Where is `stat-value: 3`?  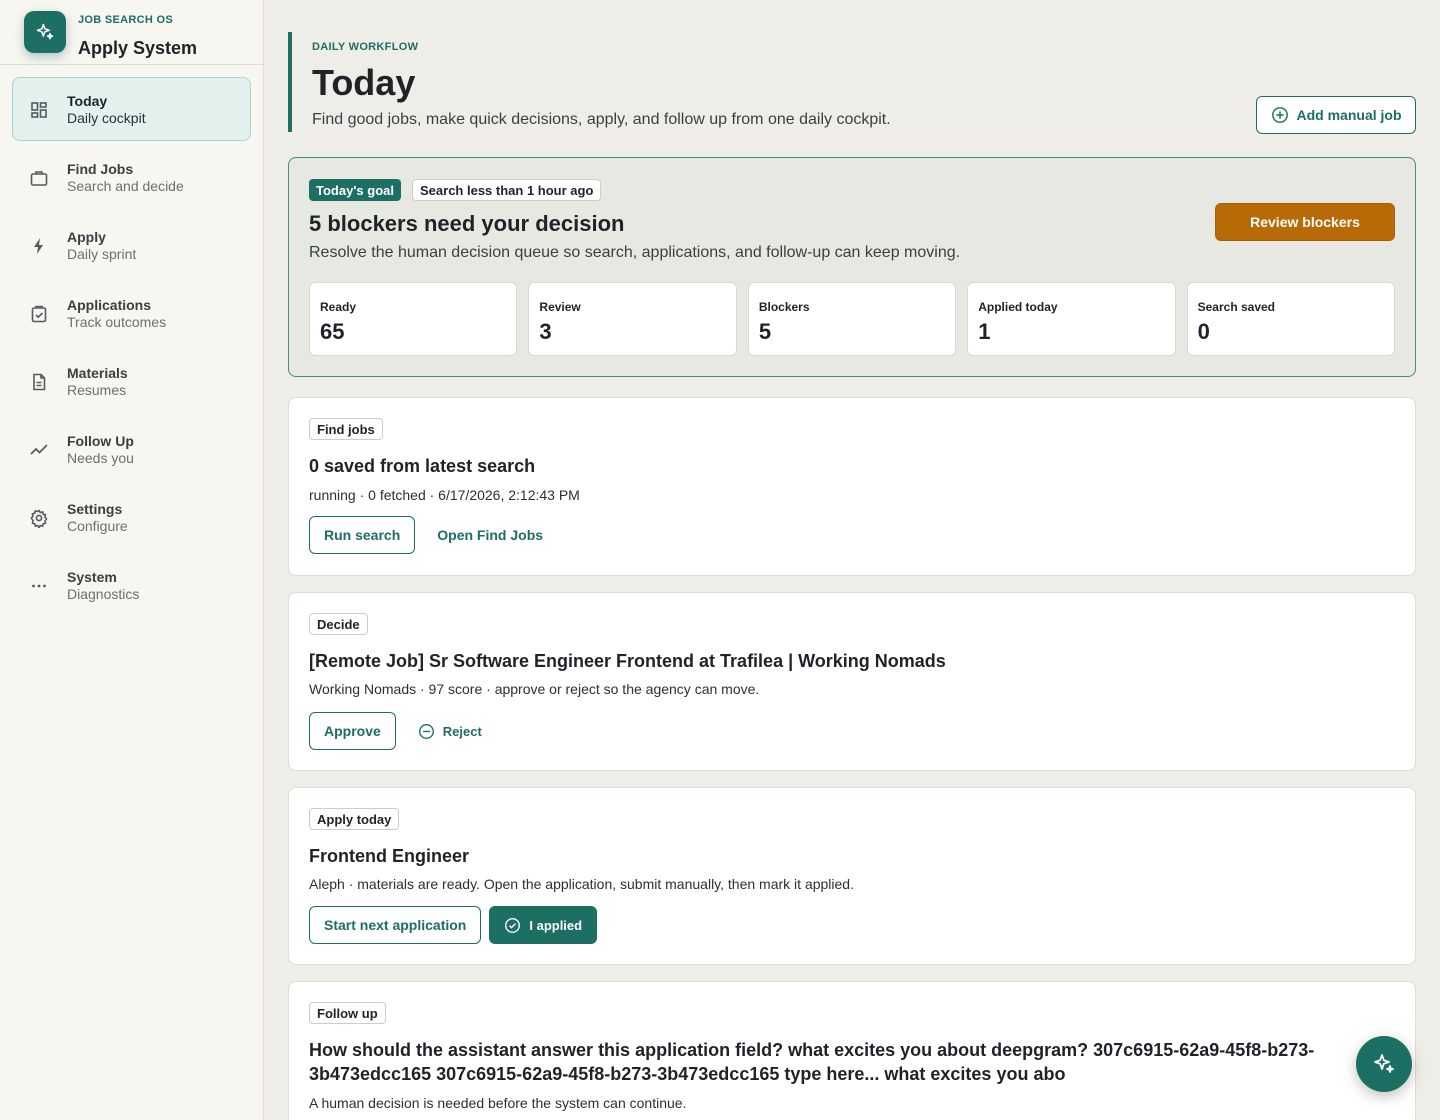 stat-value: 3 is located at coordinates (545, 331).